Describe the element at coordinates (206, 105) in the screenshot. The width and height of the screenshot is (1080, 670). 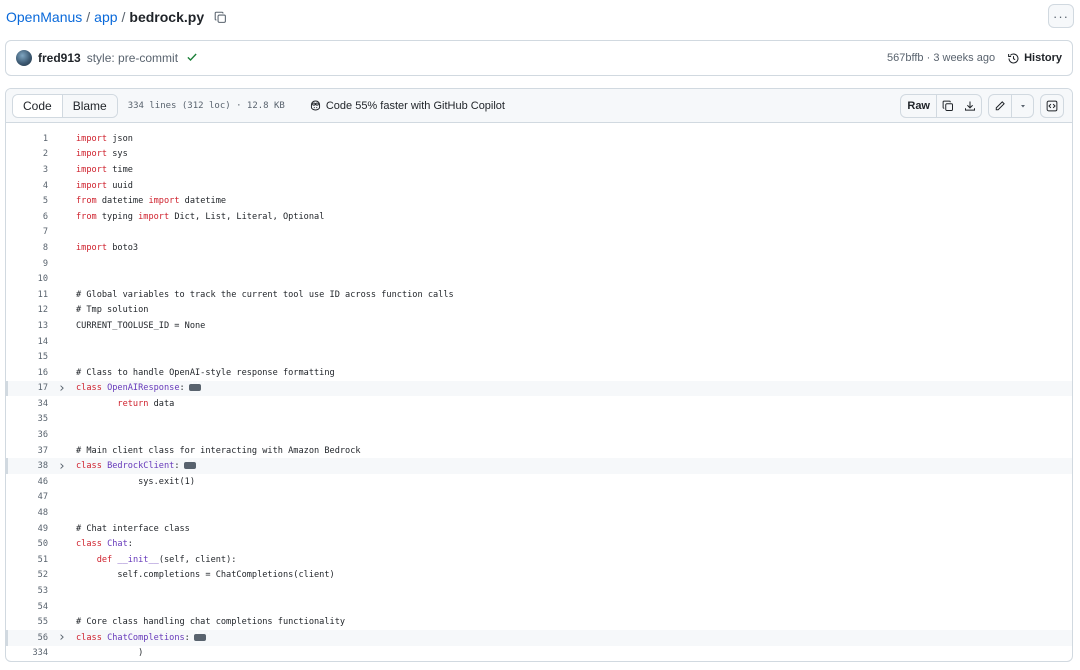
I see `file-info: 334 lines (312 loc) · 12.8 KB` at that location.